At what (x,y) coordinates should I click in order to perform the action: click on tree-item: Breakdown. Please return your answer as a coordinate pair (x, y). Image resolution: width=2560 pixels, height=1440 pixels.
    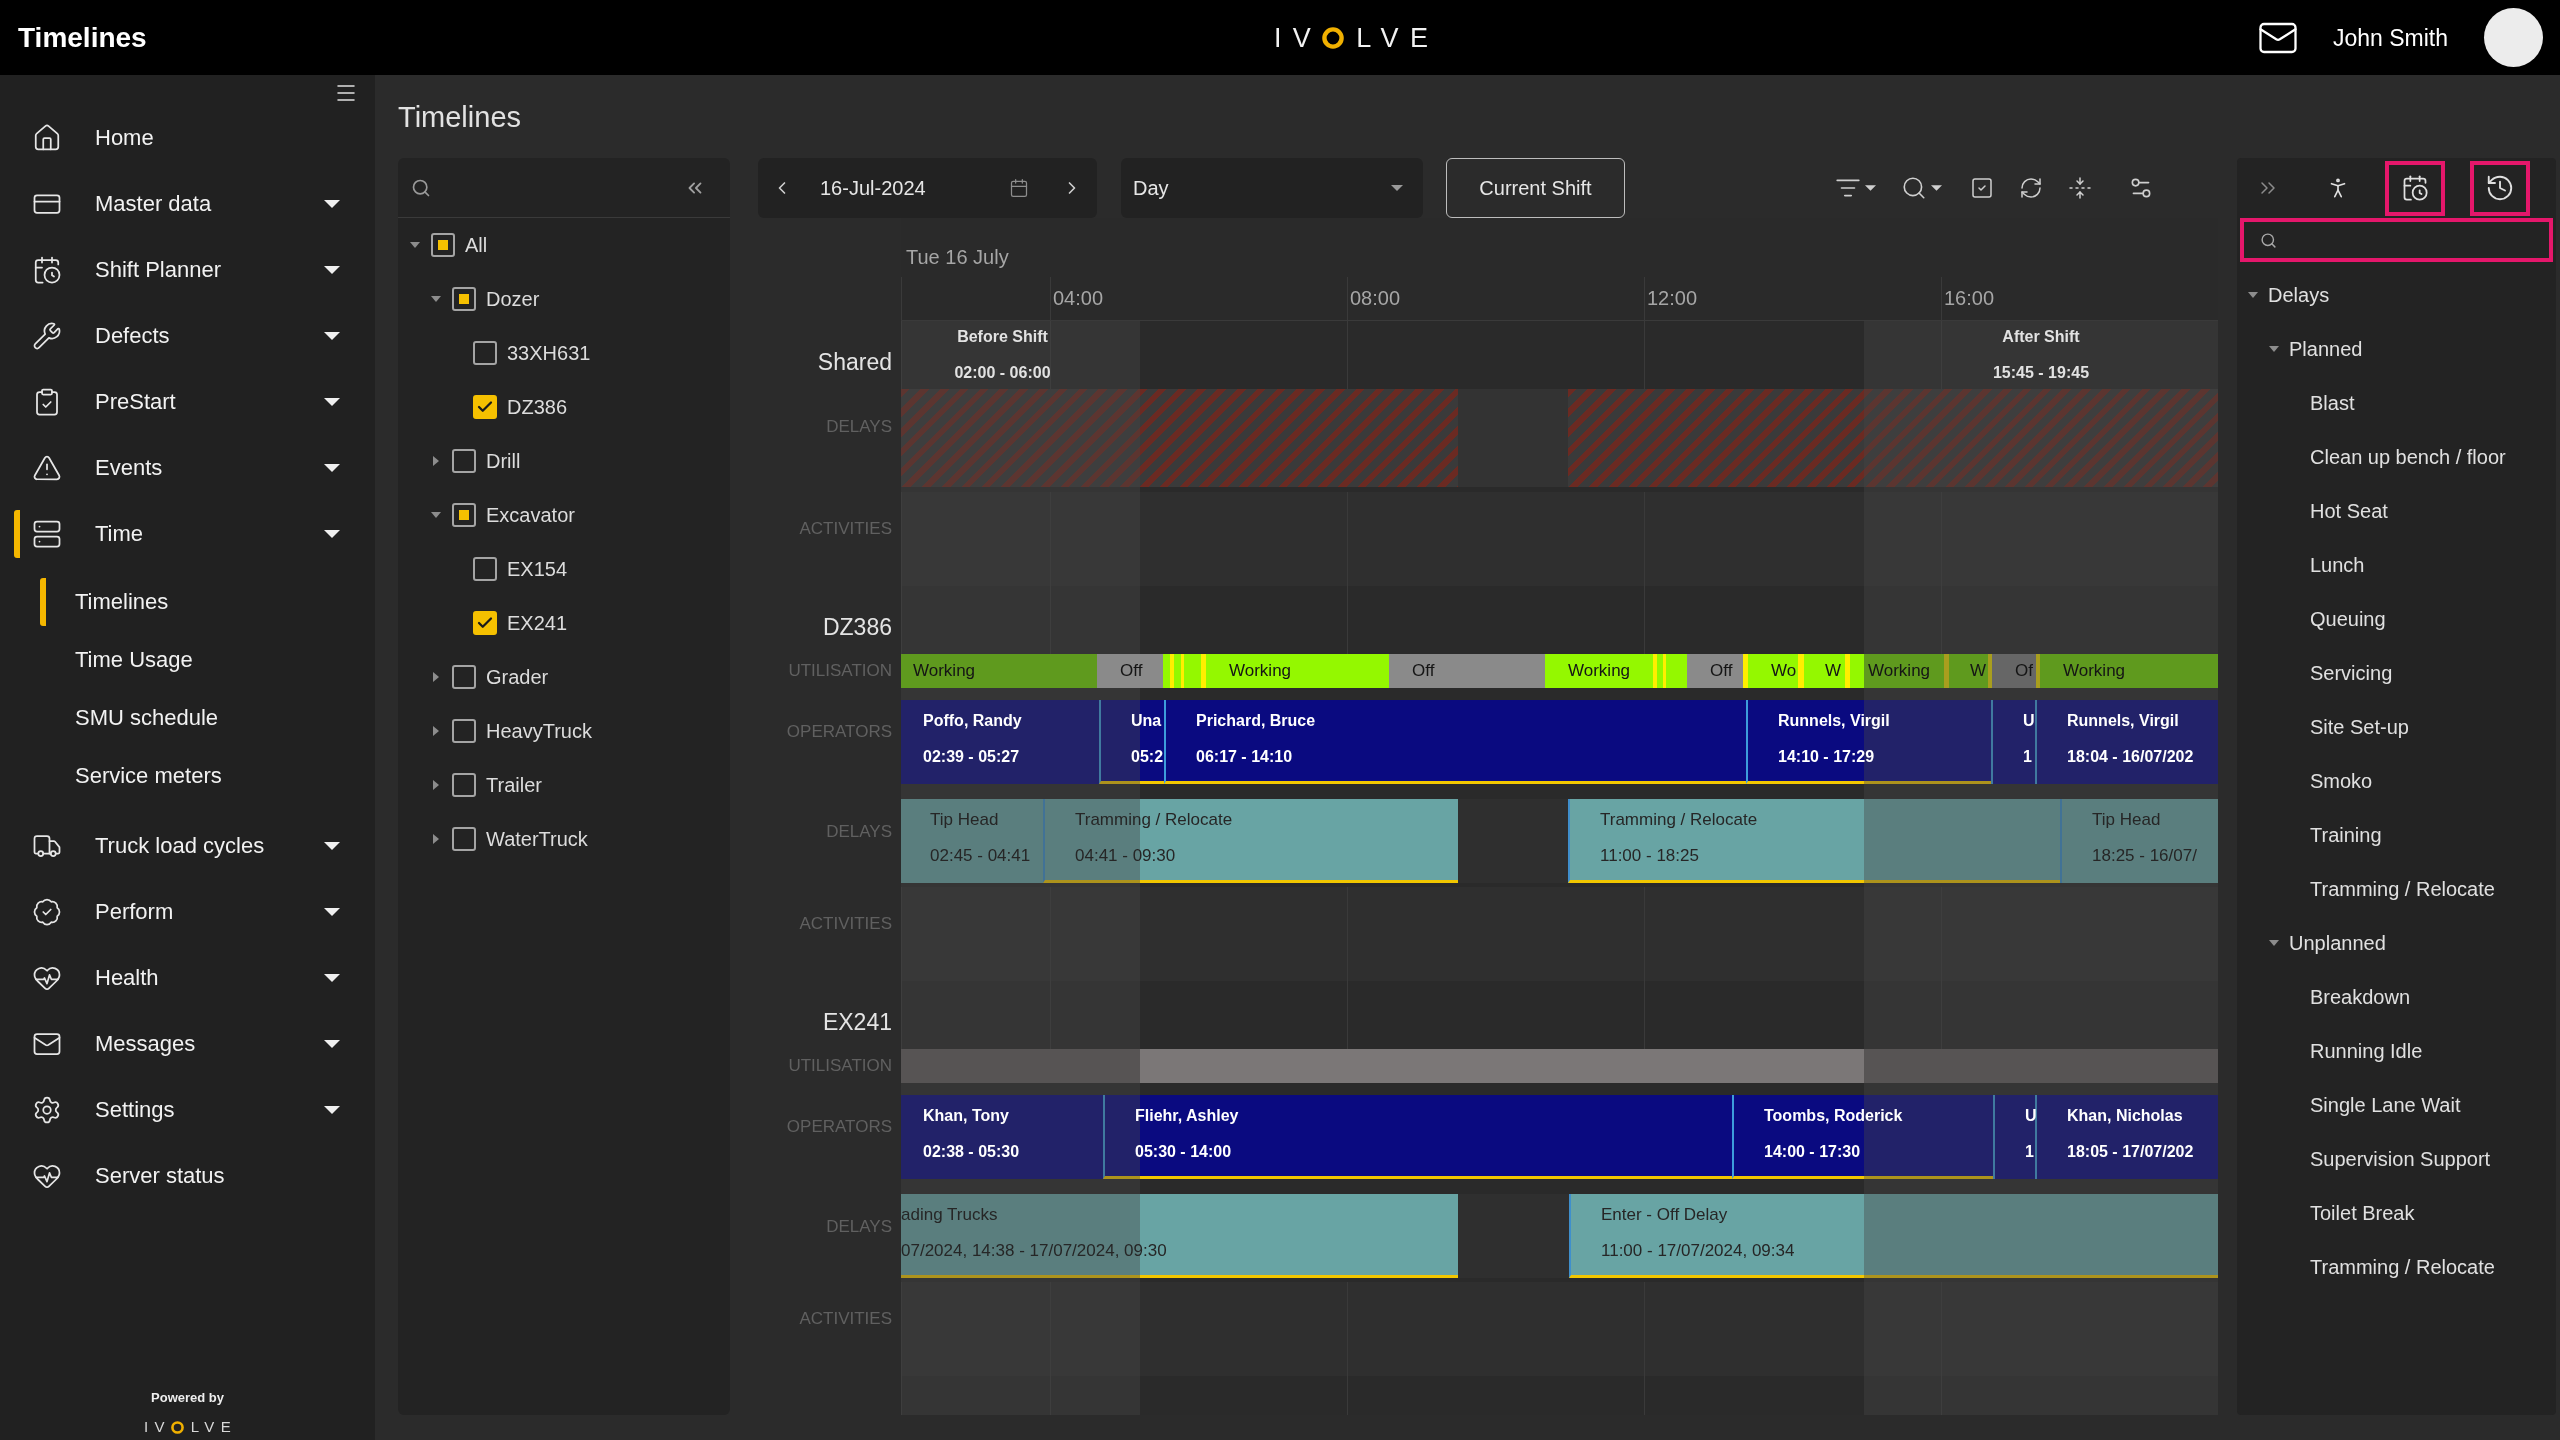
    Looking at the image, I should click on (2360, 997).